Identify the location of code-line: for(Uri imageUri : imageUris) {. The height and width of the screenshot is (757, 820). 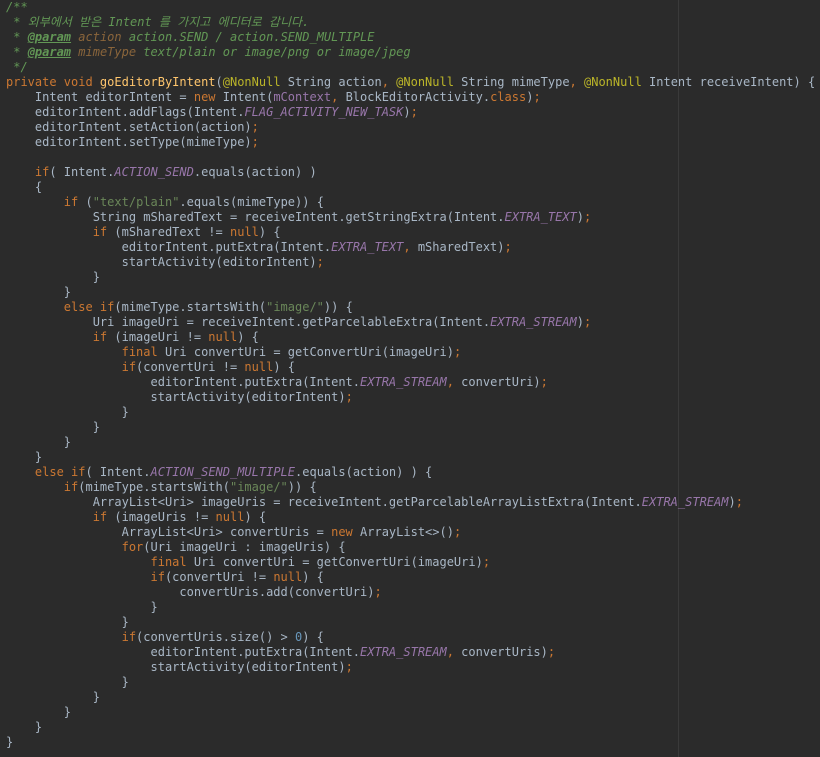
(410, 547).